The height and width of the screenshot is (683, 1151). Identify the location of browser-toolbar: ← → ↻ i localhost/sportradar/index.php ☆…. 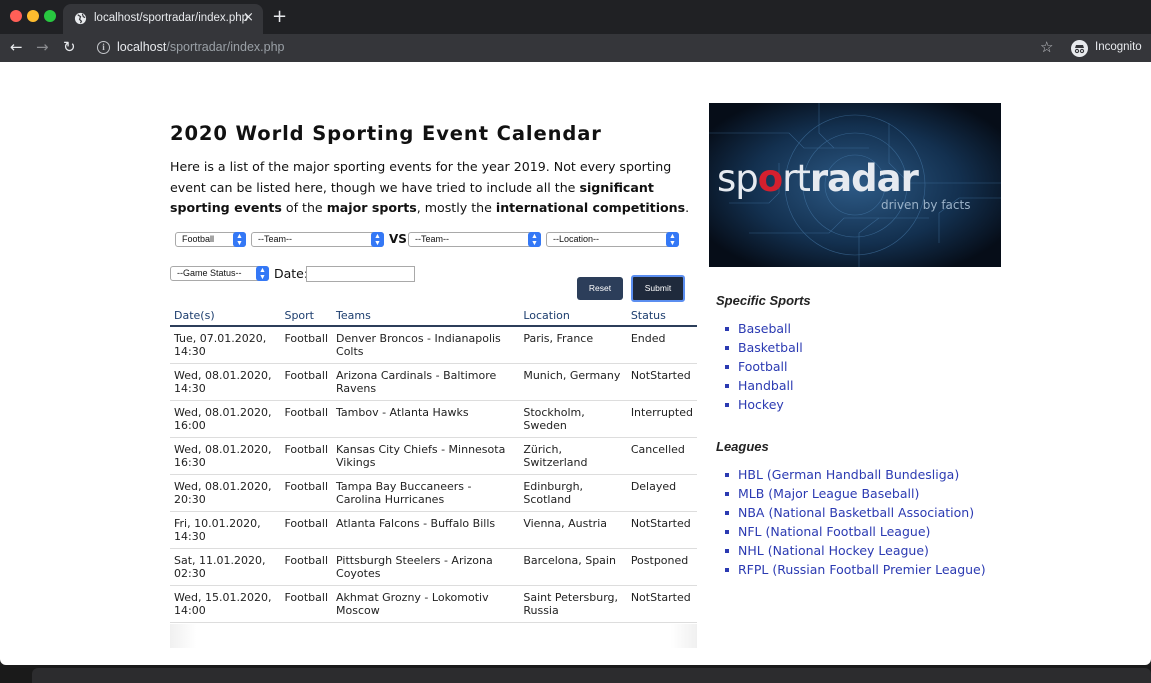
(575, 48).